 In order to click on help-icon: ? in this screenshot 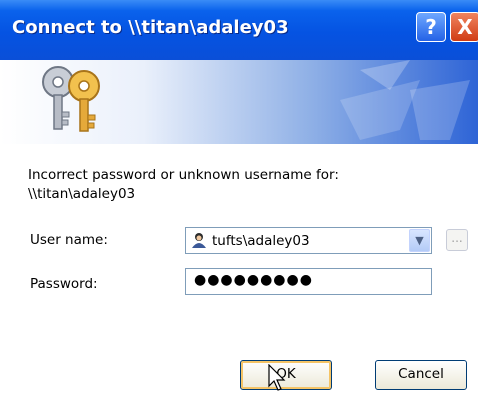, I will do `click(431, 27)`.